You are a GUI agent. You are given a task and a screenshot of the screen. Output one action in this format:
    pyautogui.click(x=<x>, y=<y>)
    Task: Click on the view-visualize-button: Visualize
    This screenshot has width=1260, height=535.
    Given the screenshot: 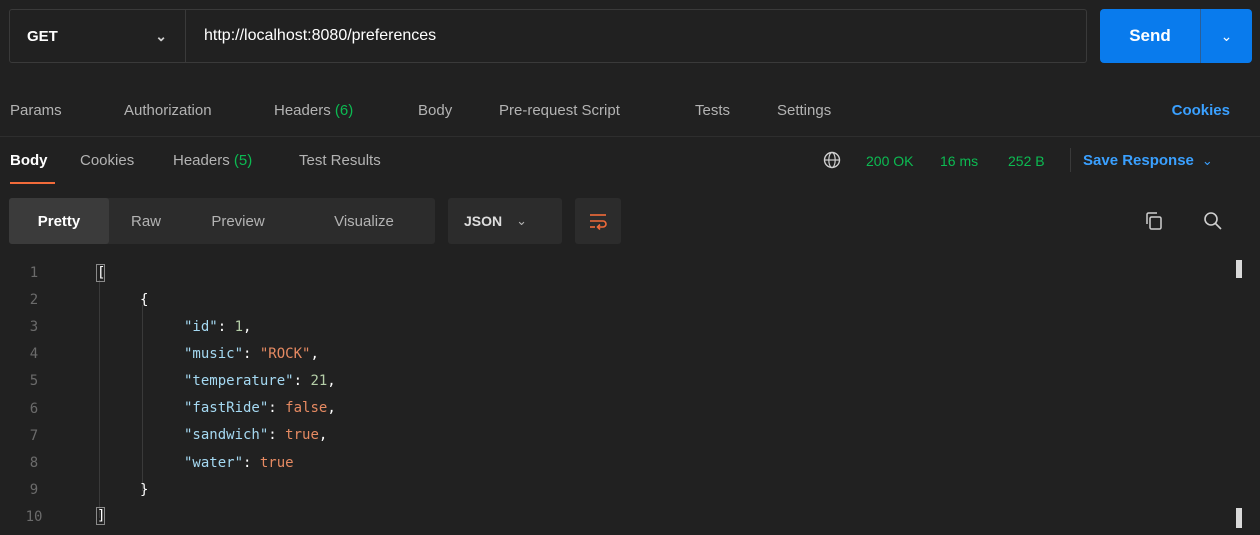 What is the action you would take?
    pyautogui.click(x=364, y=221)
    